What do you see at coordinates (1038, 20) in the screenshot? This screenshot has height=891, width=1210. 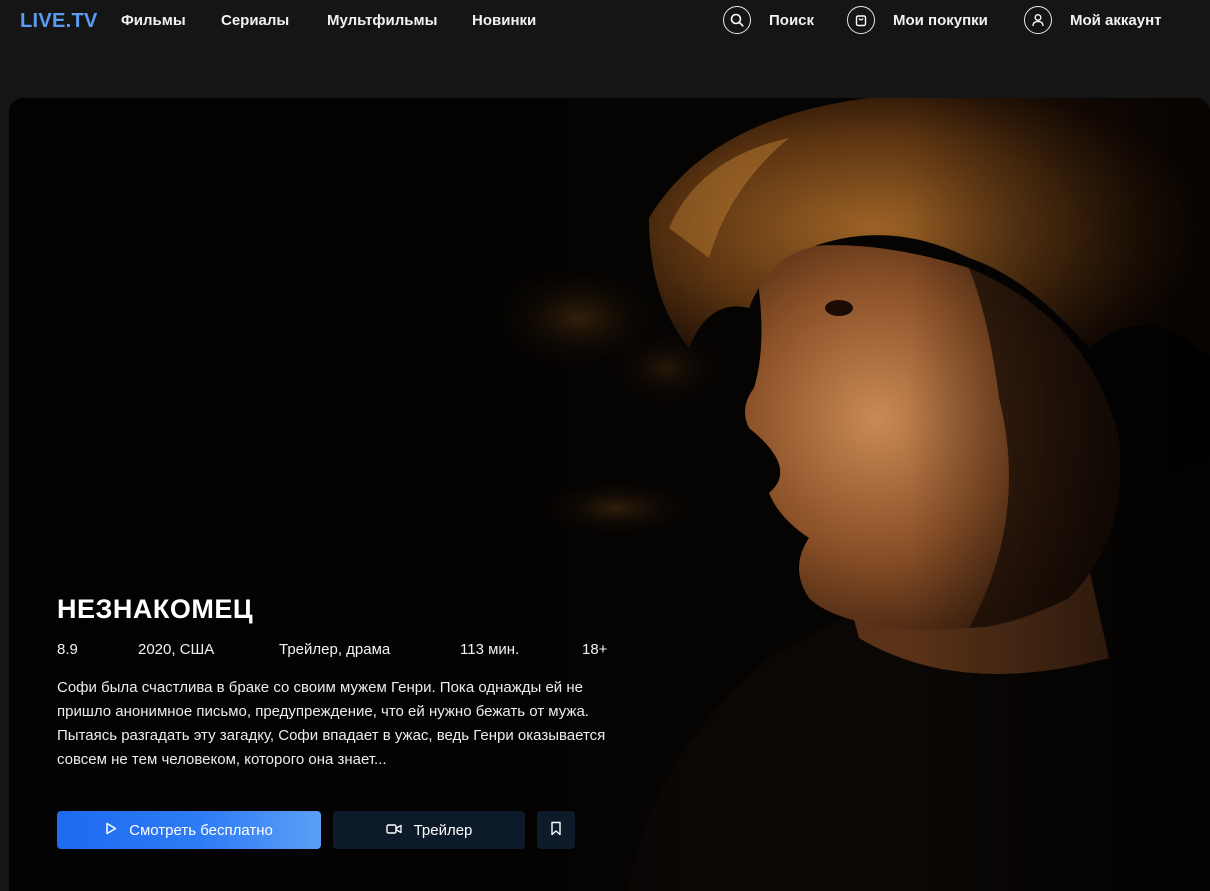 I see `user-icon` at bounding box center [1038, 20].